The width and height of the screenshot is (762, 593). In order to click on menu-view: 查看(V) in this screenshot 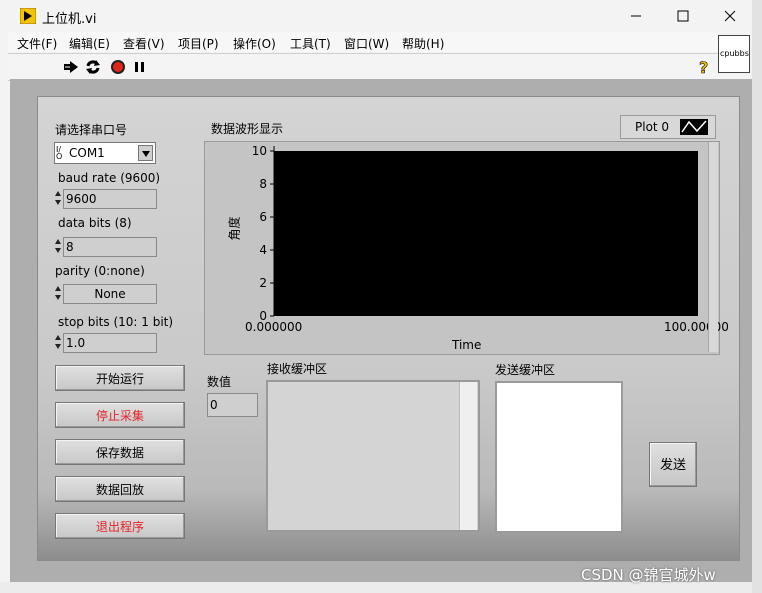, I will do `click(144, 43)`.